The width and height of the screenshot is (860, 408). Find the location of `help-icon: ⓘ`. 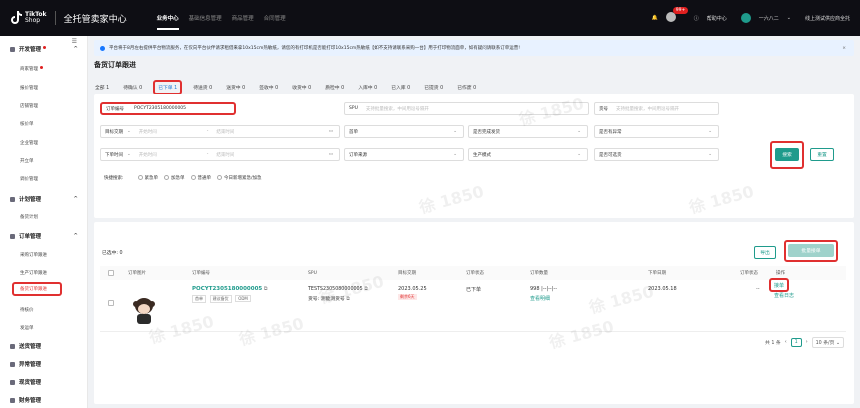

help-icon: ⓘ is located at coordinates (696, 18).